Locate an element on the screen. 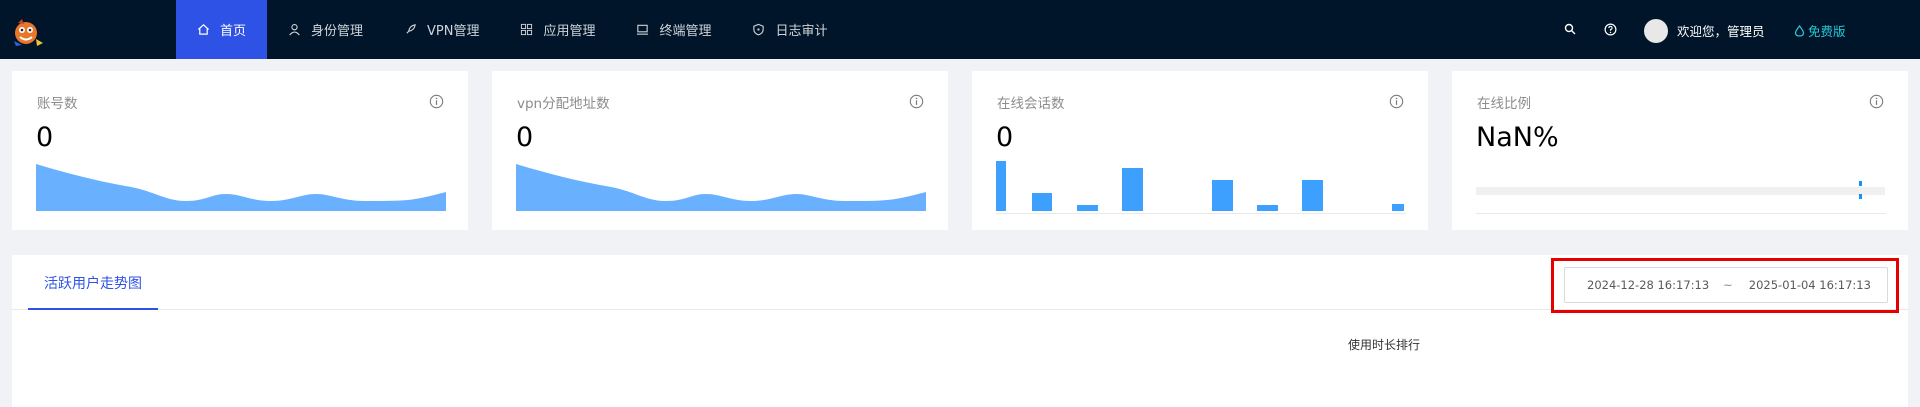  progress-track is located at coordinates (1680, 191).